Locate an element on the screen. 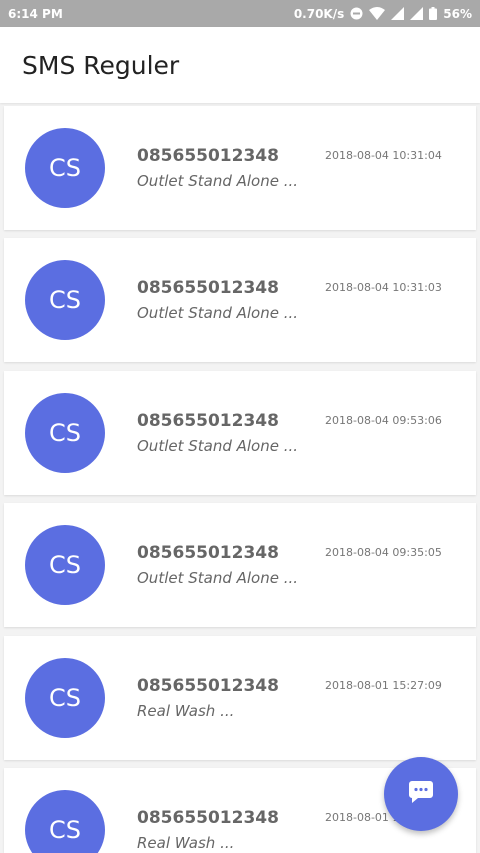  status-bar: 6:14 PM 0.70K/s 56% is located at coordinates (240, 13).